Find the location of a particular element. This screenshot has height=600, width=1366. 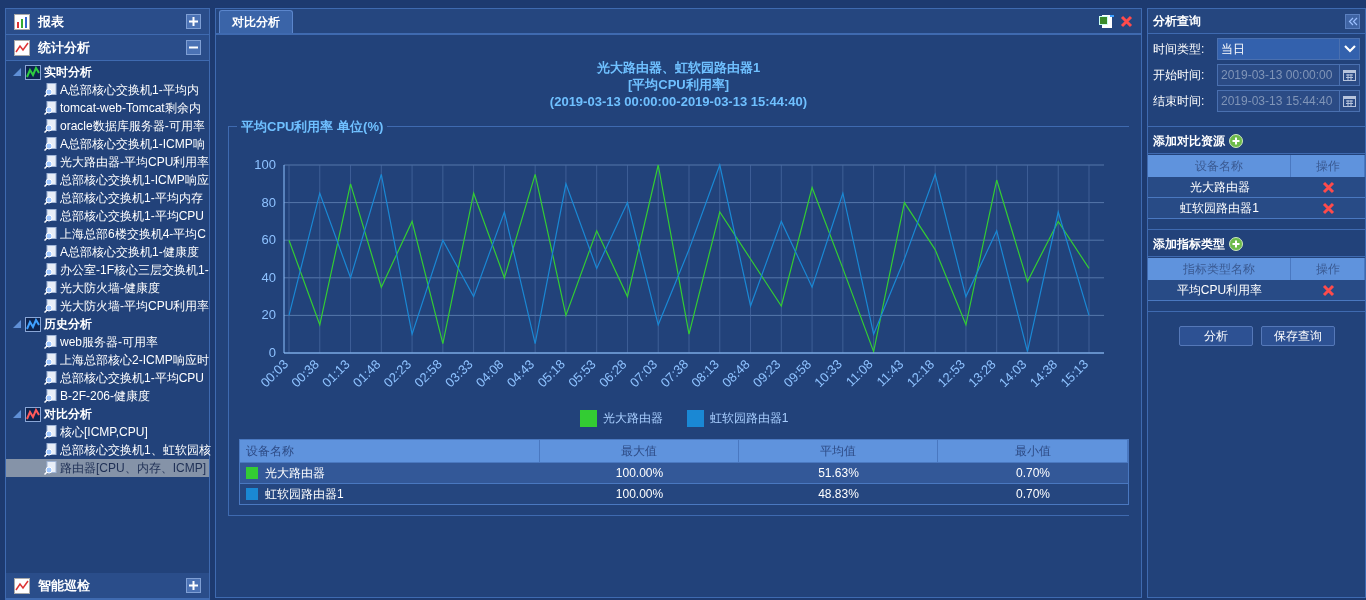

field-label: 时间类型: is located at coordinates (1179, 49).